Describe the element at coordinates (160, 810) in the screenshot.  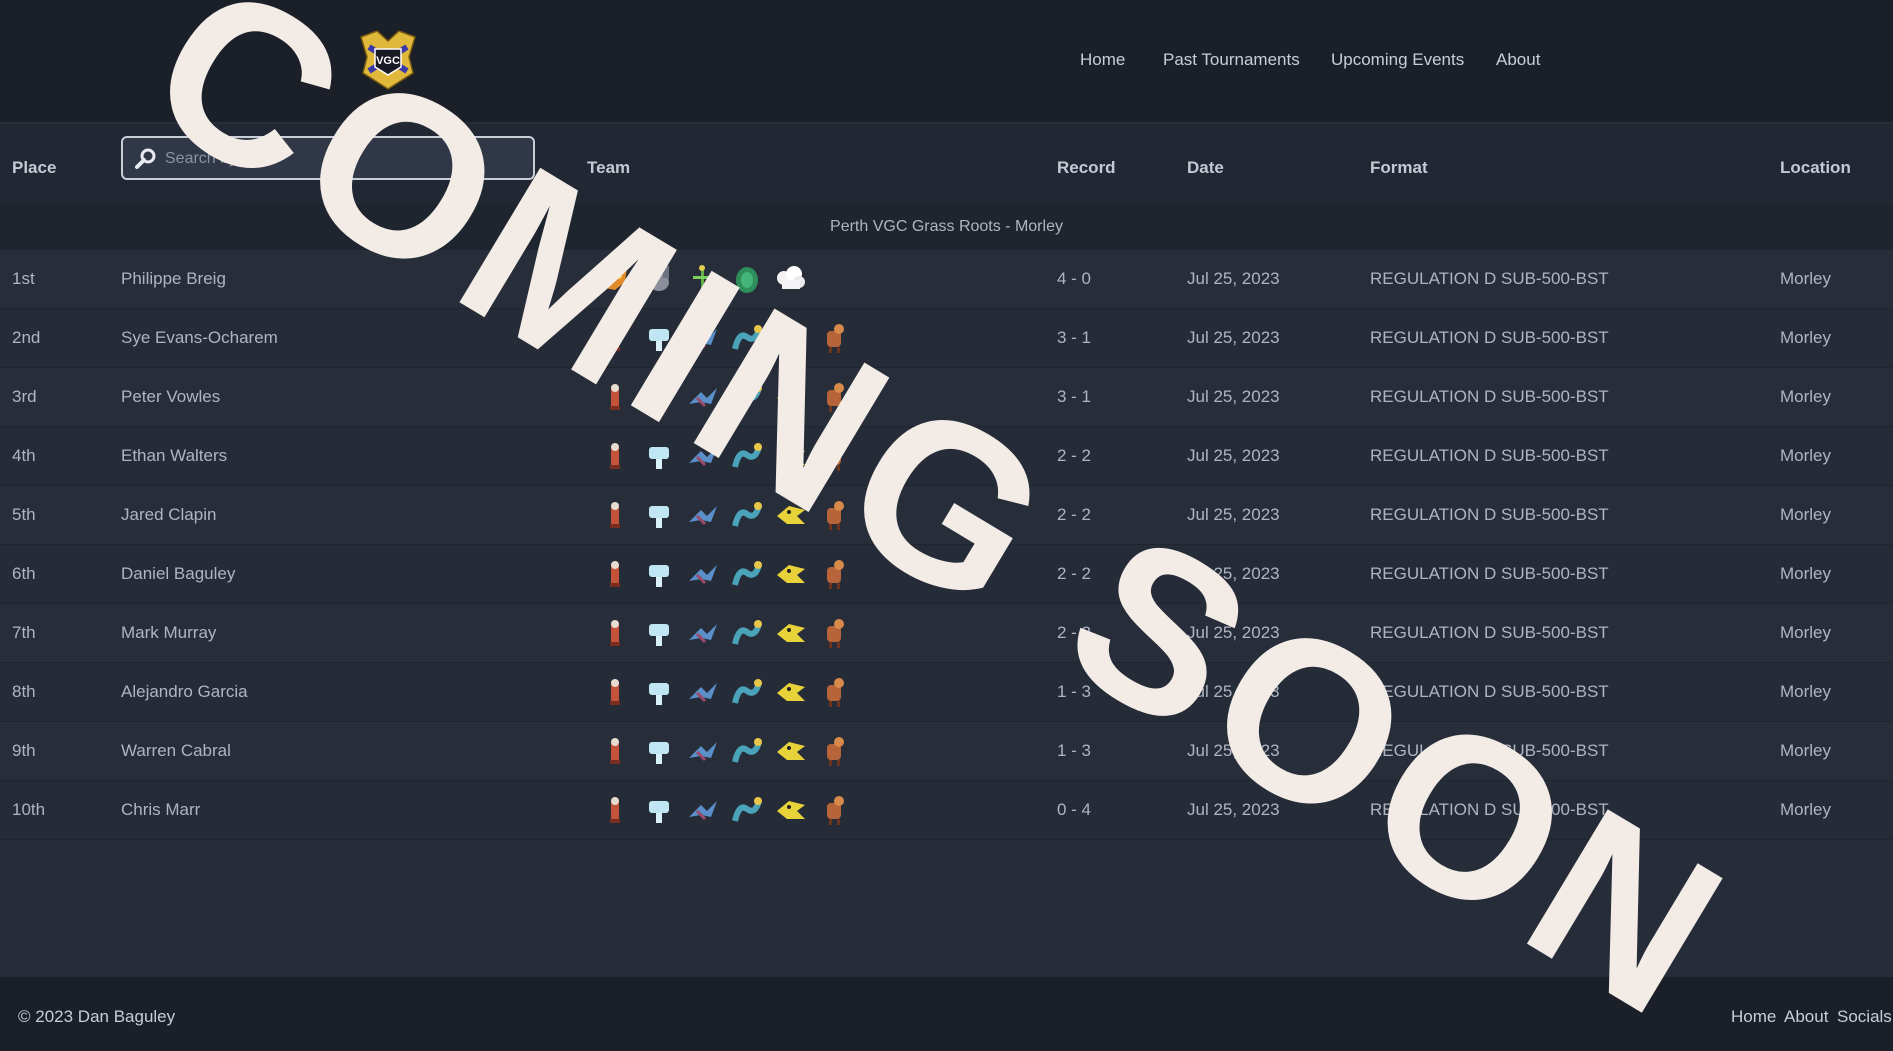
I see `player-name: Chris Marr` at that location.